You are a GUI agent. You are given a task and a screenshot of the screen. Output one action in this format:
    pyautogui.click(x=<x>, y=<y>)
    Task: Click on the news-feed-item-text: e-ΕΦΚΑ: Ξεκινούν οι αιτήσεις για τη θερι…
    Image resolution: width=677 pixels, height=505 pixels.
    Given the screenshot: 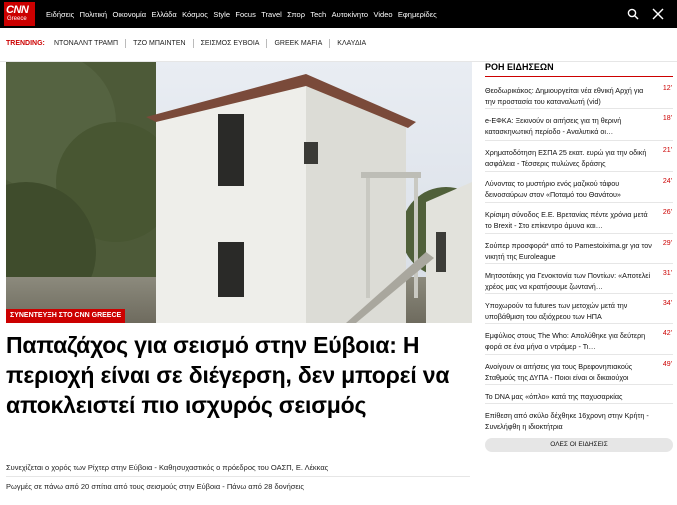 What is the action you would take?
    pyautogui.click(x=553, y=126)
    